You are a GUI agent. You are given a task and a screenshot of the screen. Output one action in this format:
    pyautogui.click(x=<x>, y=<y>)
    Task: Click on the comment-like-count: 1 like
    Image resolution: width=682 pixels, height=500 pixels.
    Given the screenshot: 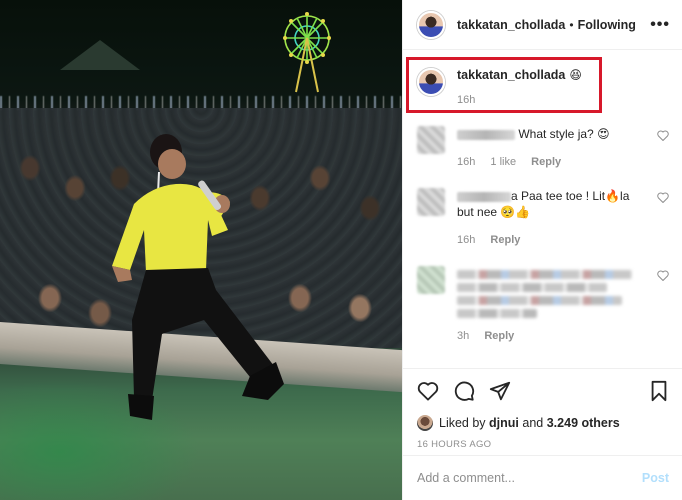 What is the action you would take?
    pyautogui.click(x=503, y=162)
    